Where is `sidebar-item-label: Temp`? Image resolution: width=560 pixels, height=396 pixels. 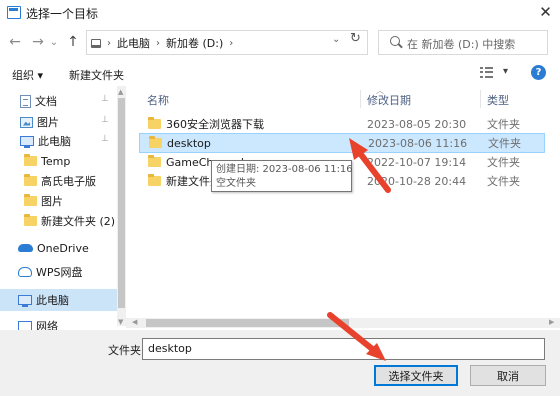
sidebar-item-label: Temp is located at coordinates (56, 161).